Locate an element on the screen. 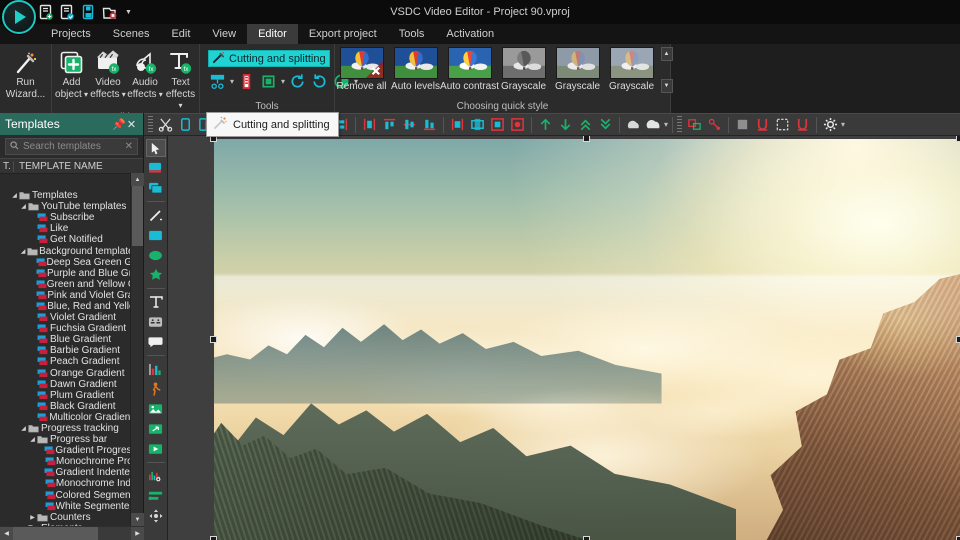  selection-handle-bottom-center is located at coordinates (586, 538).